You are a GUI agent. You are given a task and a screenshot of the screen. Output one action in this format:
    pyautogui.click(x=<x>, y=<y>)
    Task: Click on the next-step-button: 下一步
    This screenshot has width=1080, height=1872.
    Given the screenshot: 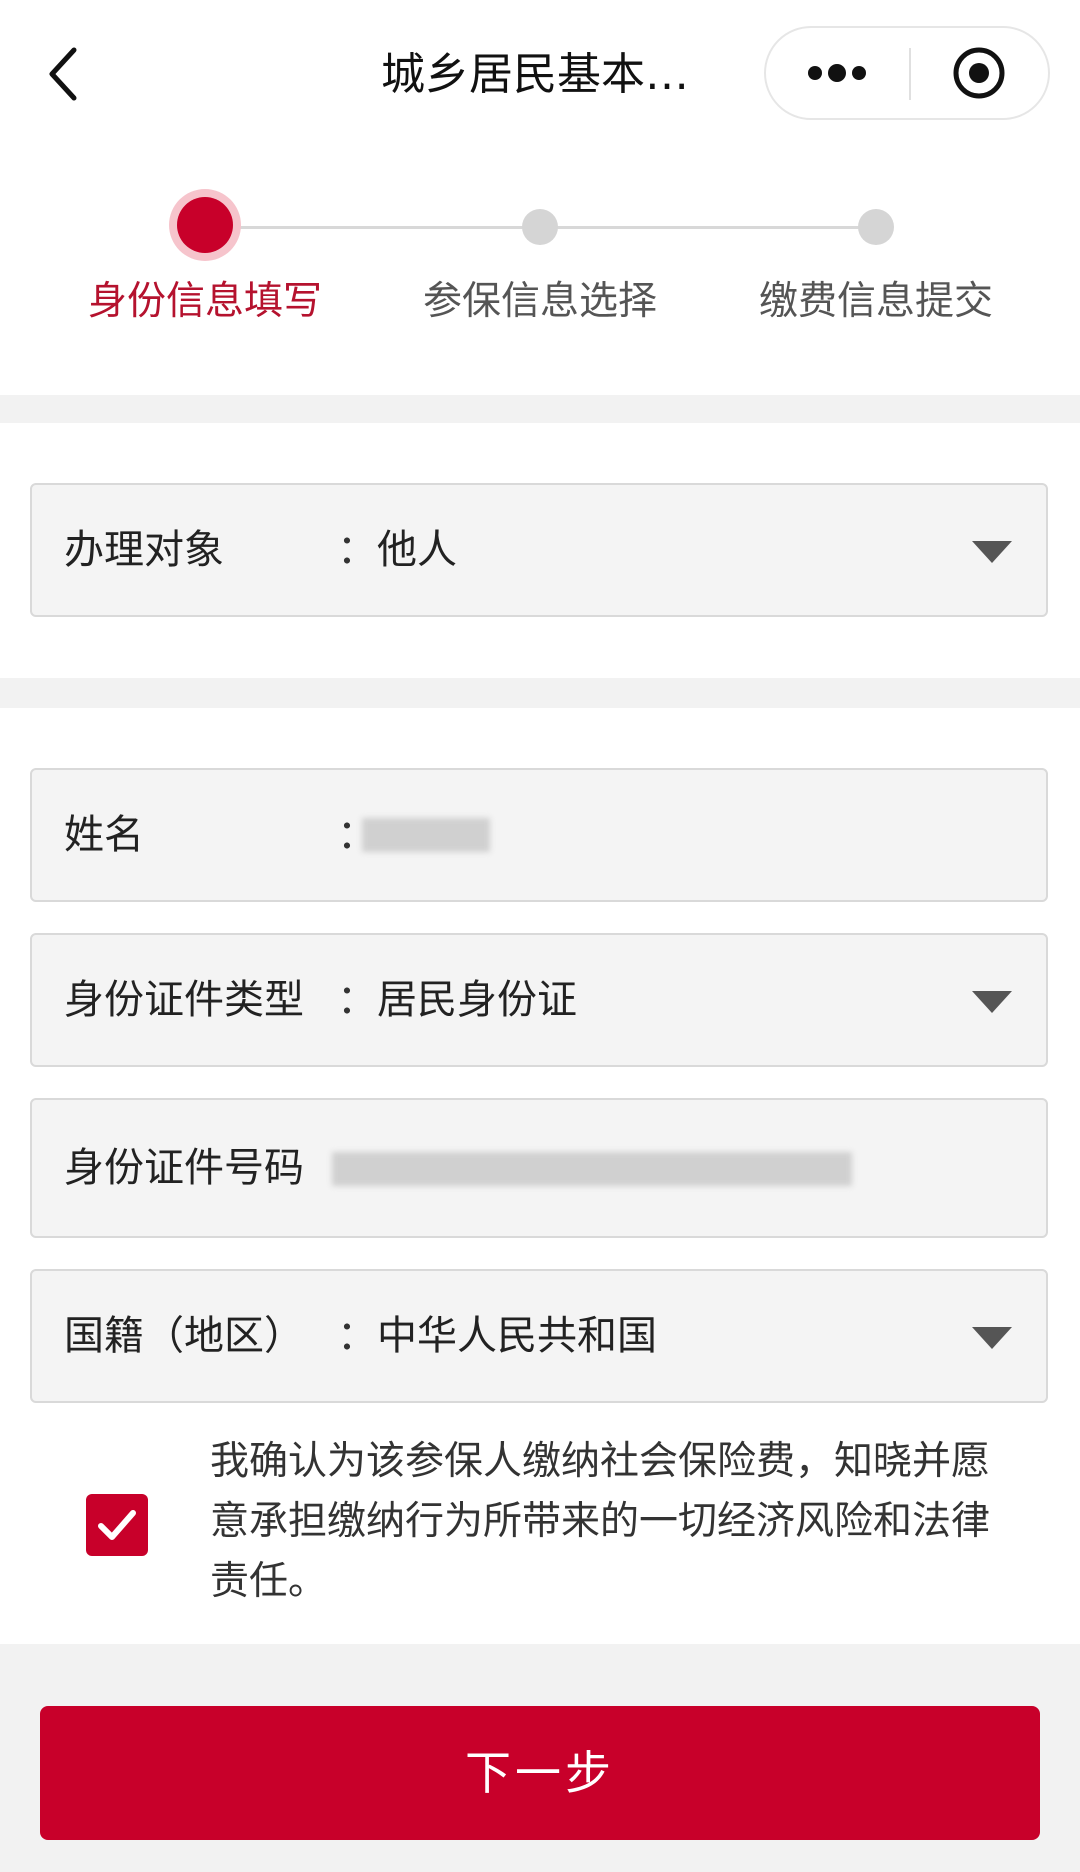 What is the action you would take?
    pyautogui.click(x=540, y=1773)
    